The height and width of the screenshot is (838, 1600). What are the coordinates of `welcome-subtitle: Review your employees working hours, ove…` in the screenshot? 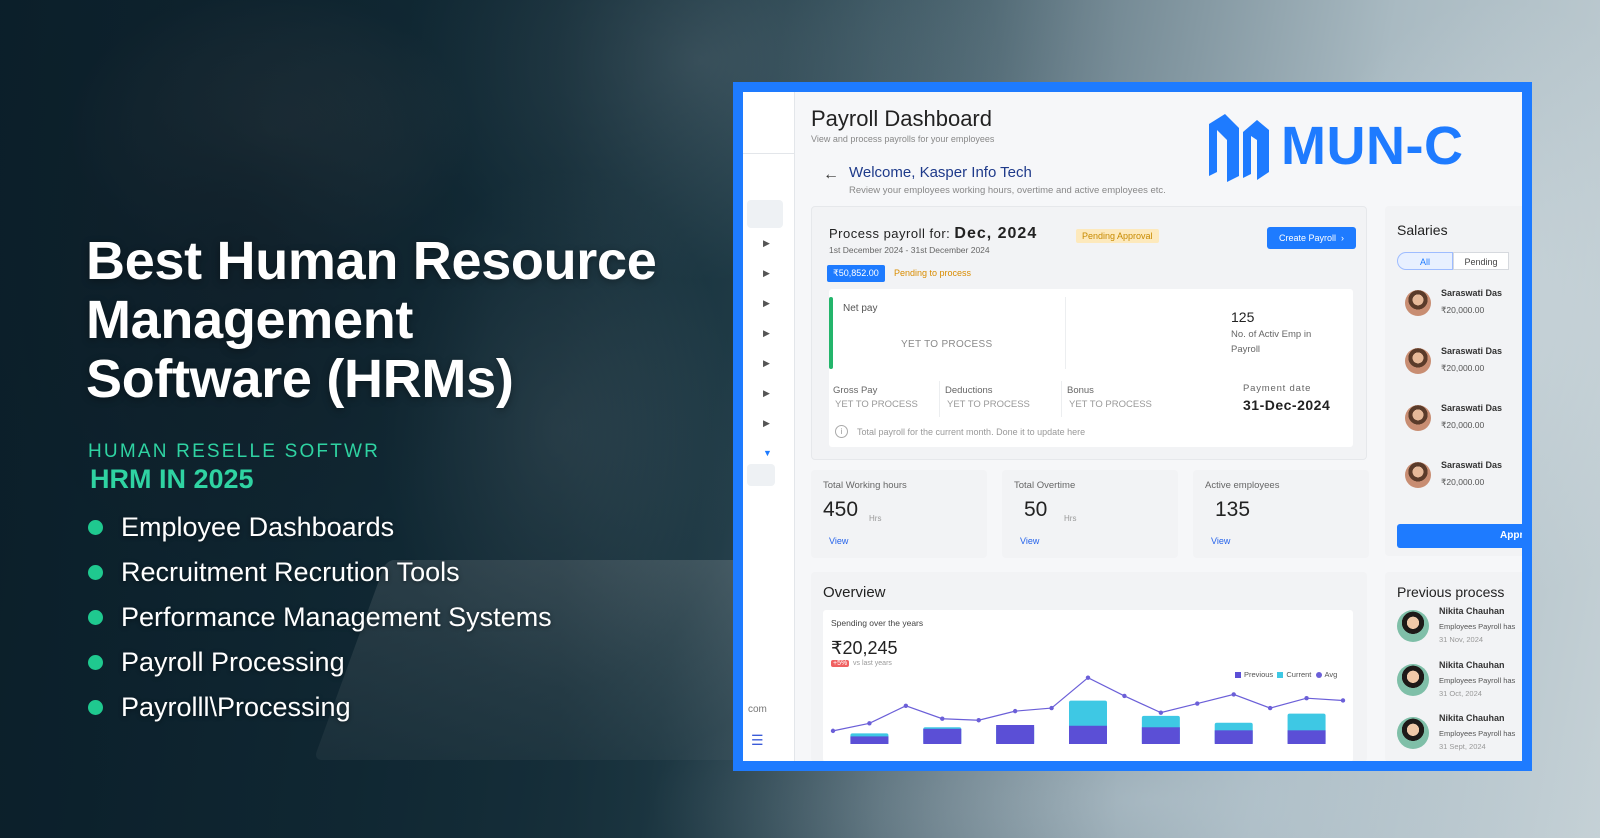 It's located at (1007, 190).